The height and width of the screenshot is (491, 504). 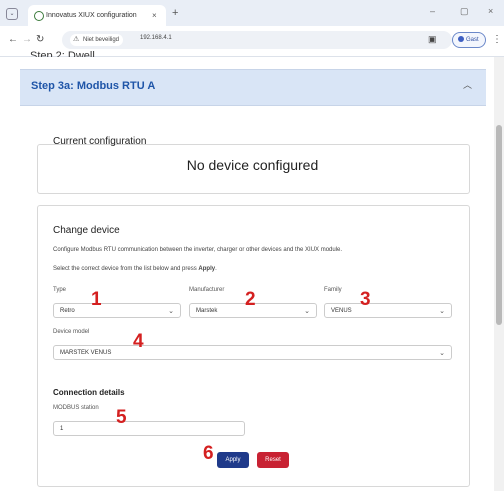 I want to click on change-device-title: Change device, so click(x=86, y=230).